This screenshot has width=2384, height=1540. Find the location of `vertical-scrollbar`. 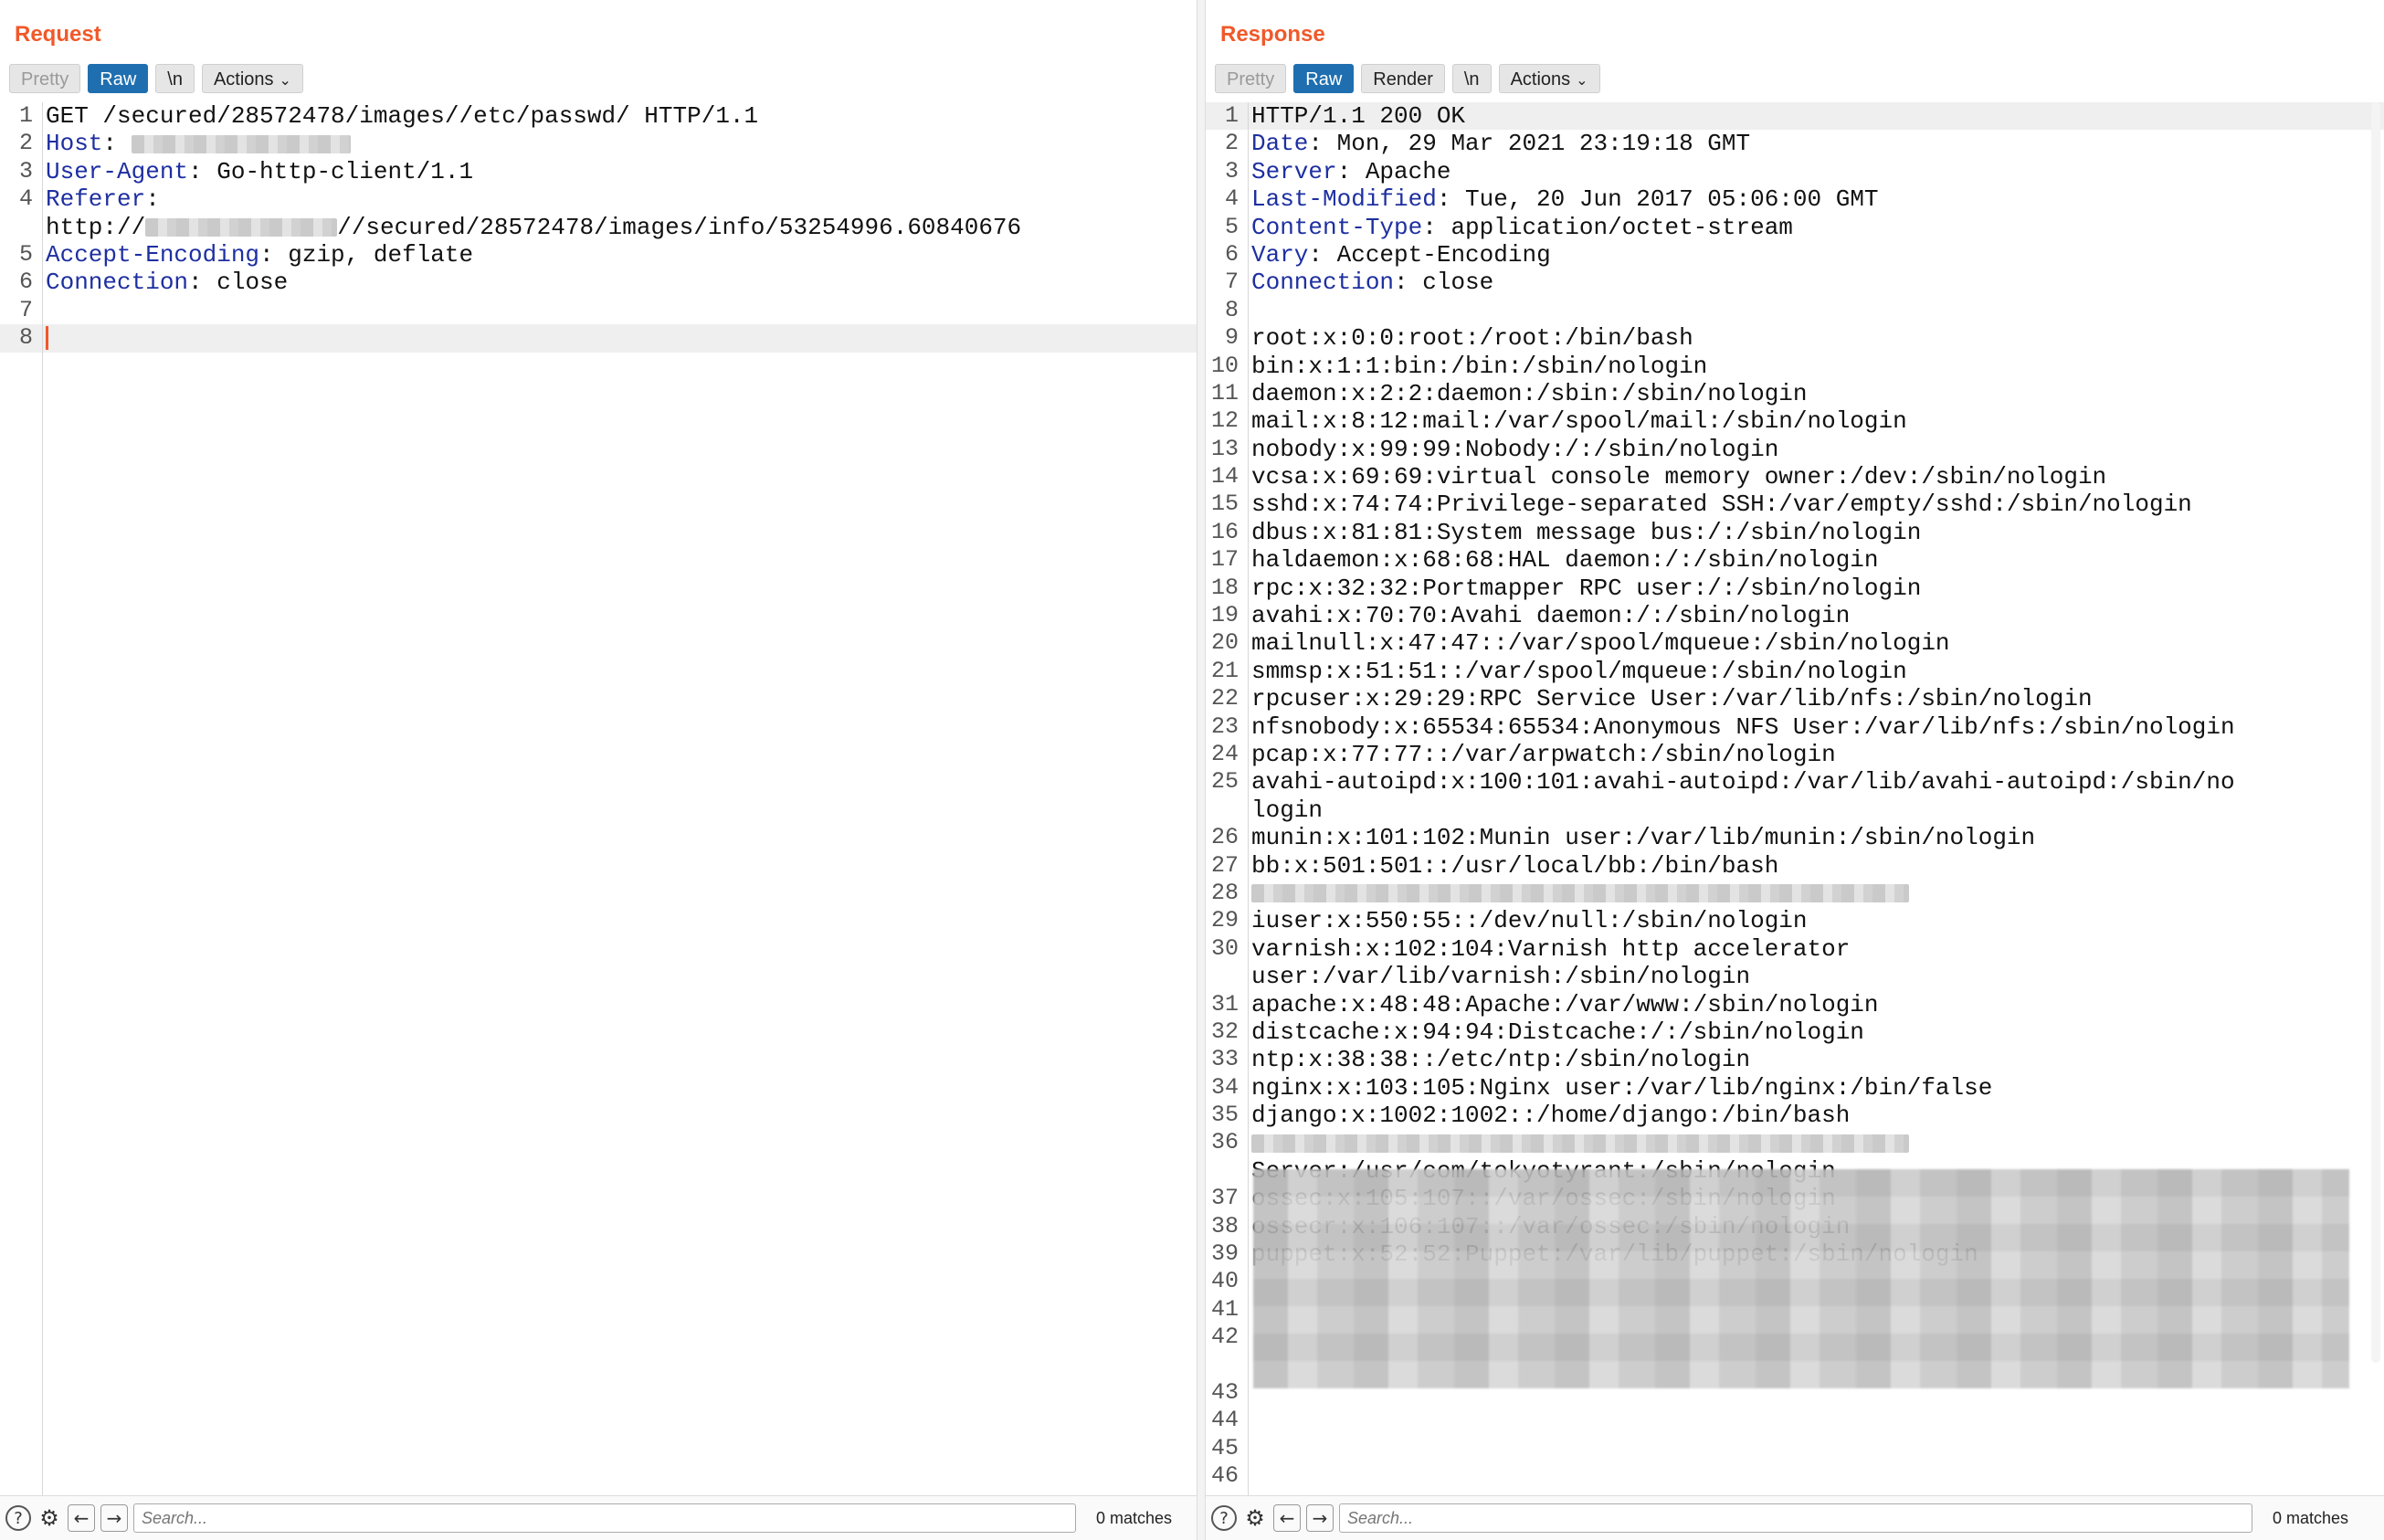

vertical-scrollbar is located at coordinates (2375, 732).